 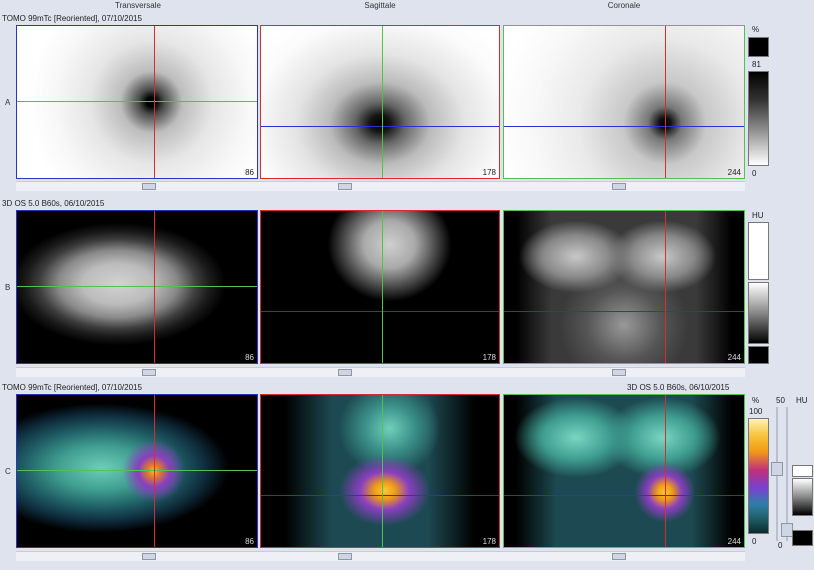 What do you see at coordinates (138, 5) in the screenshot?
I see `column-header-transversale: Transversale` at bounding box center [138, 5].